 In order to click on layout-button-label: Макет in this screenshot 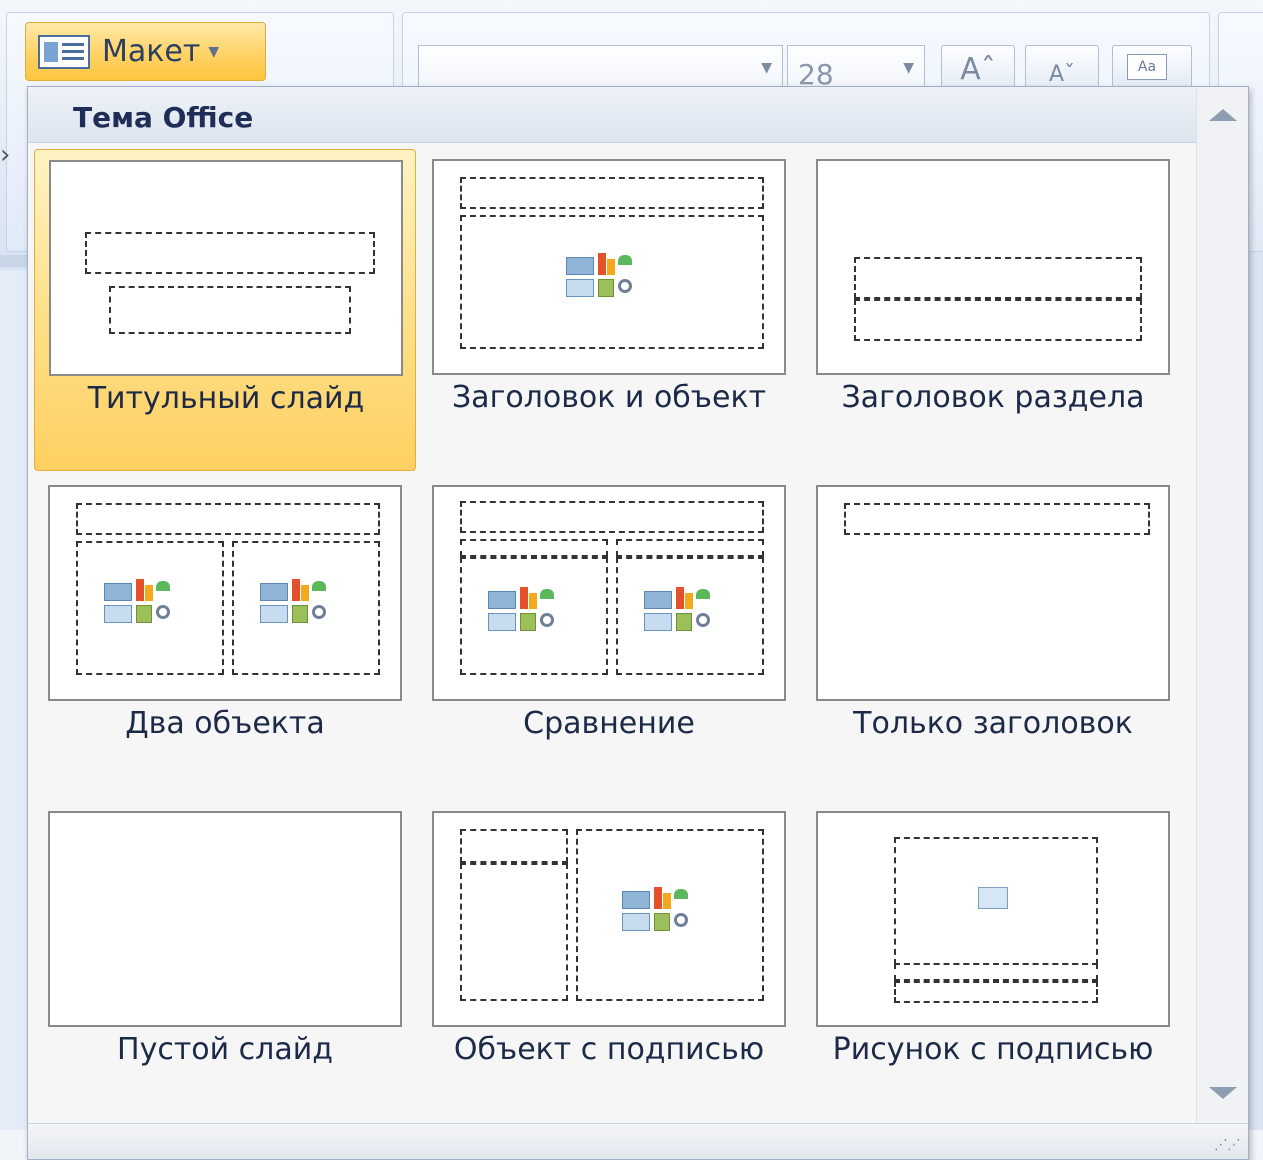, I will do `click(151, 51)`.